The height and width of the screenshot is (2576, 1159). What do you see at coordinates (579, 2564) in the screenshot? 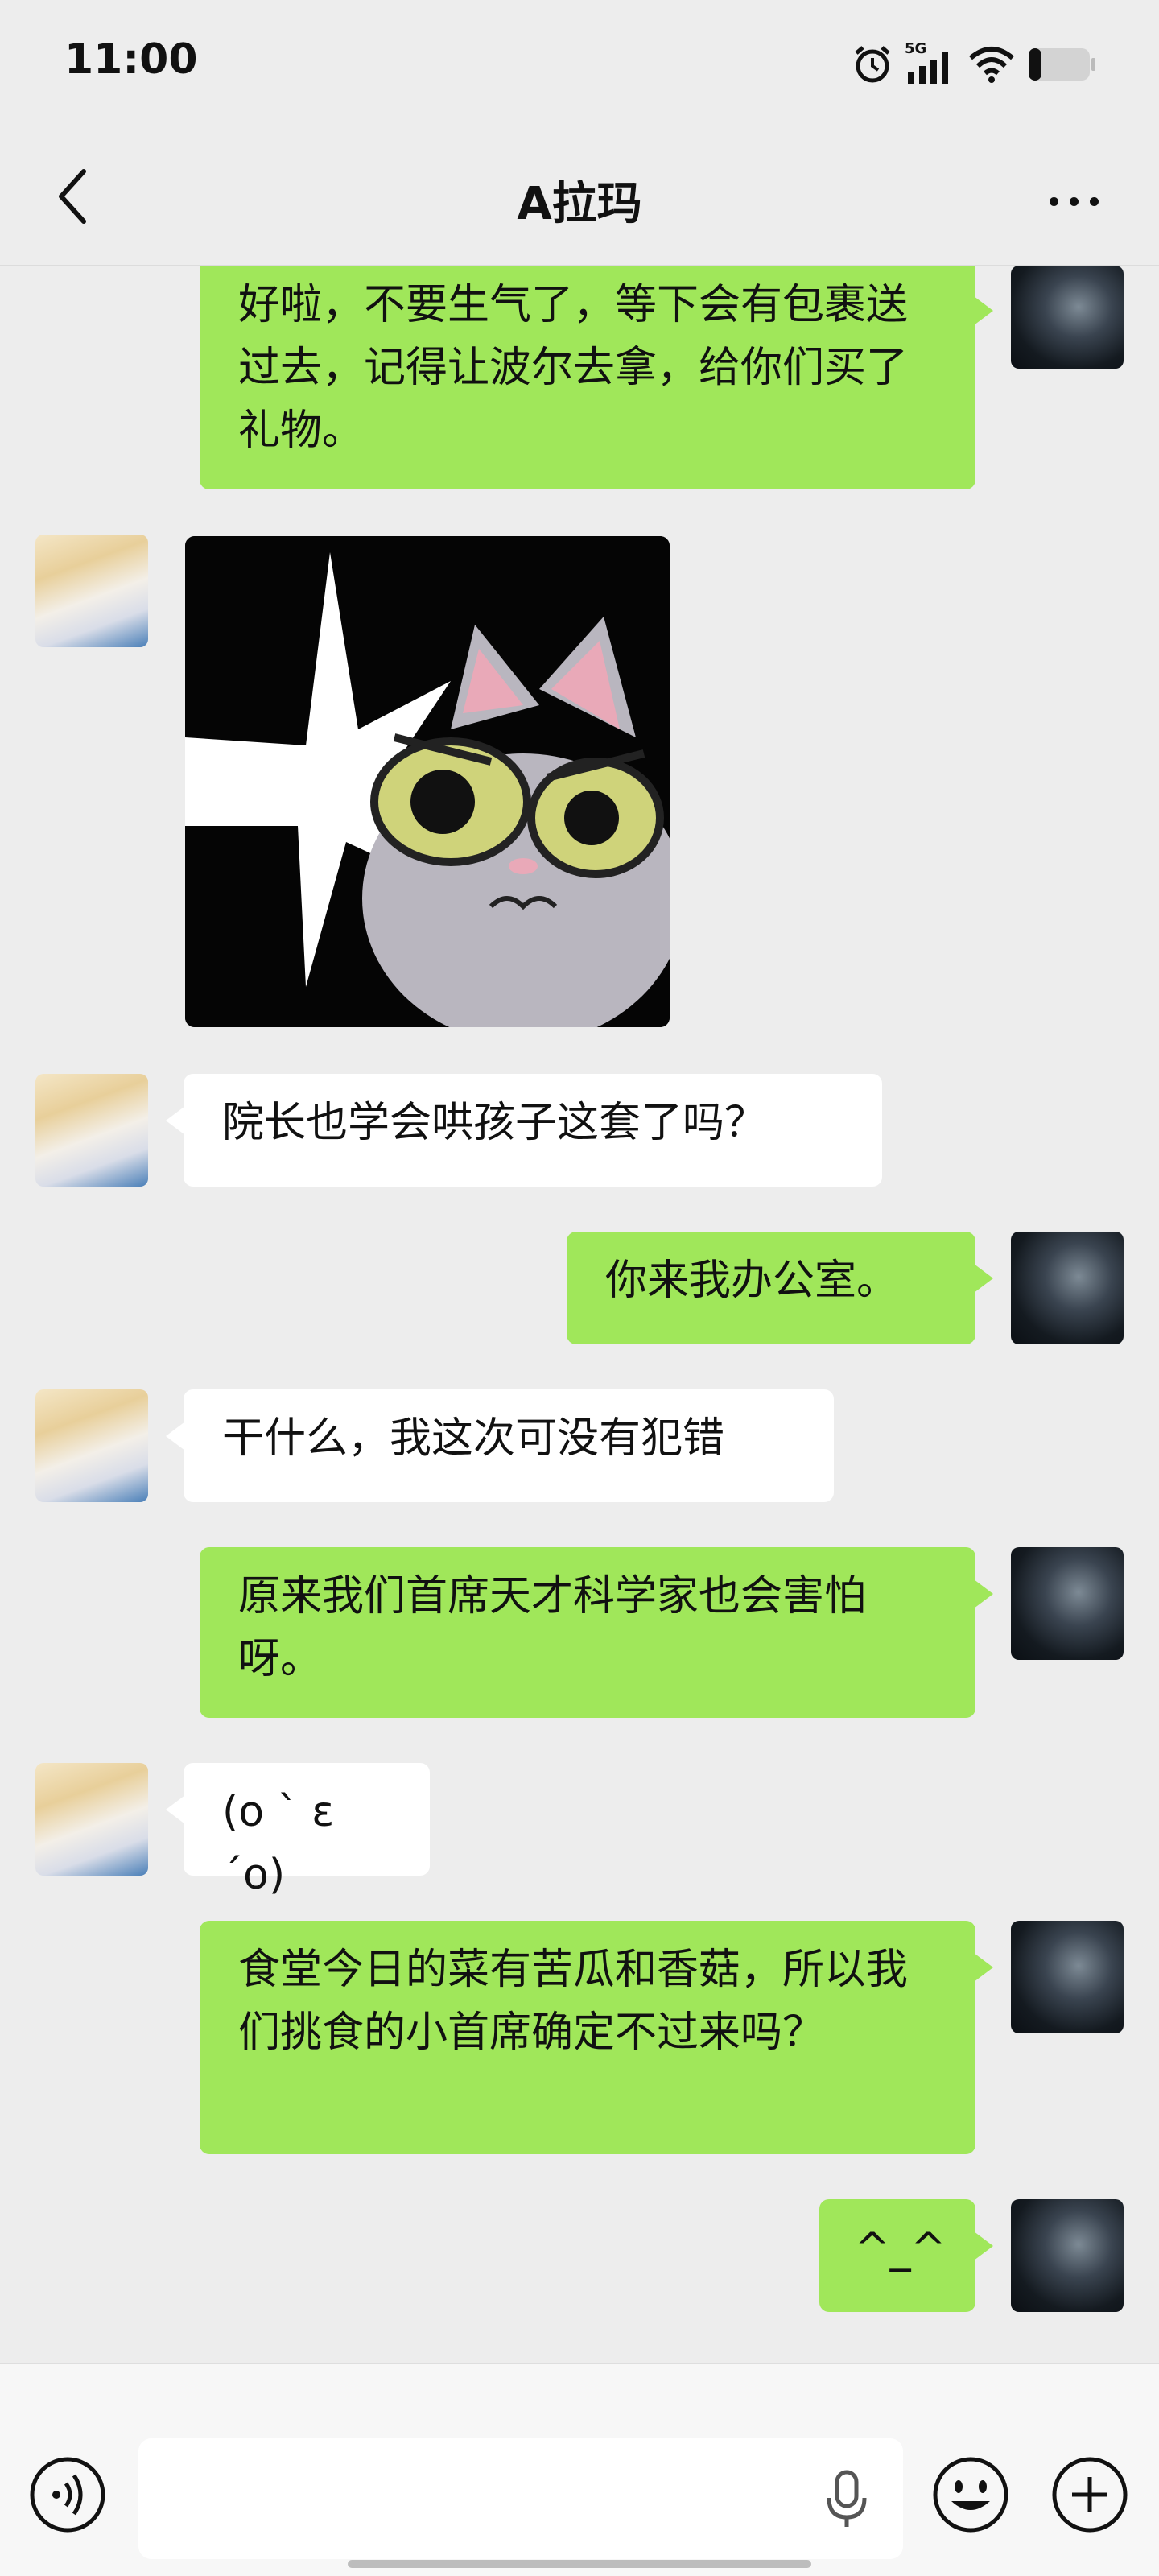
I see `home-indicator` at bounding box center [579, 2564].